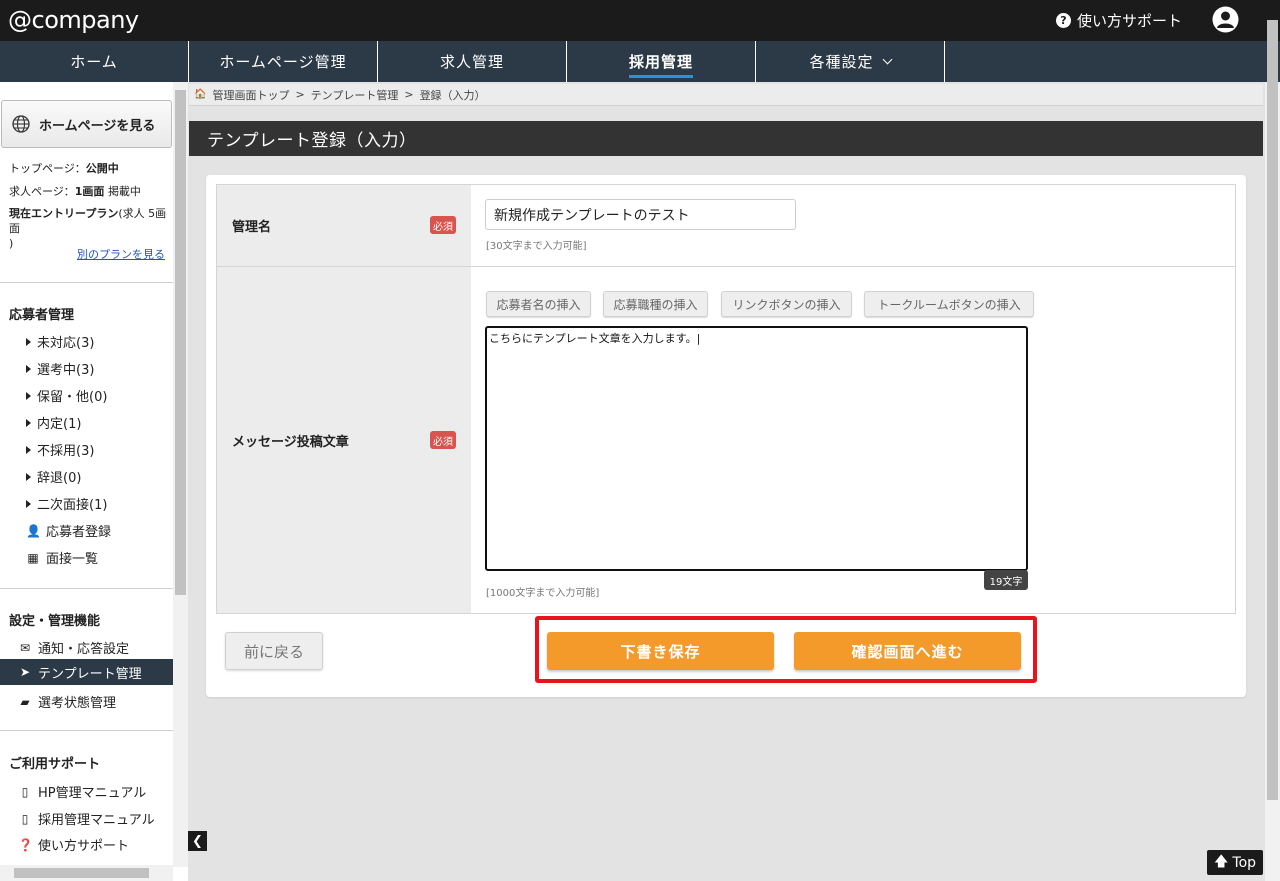 The width and height of the screenshot is (1280, 881). I want to click on top-page-status: トップページ：公開中, so click(64, 168).